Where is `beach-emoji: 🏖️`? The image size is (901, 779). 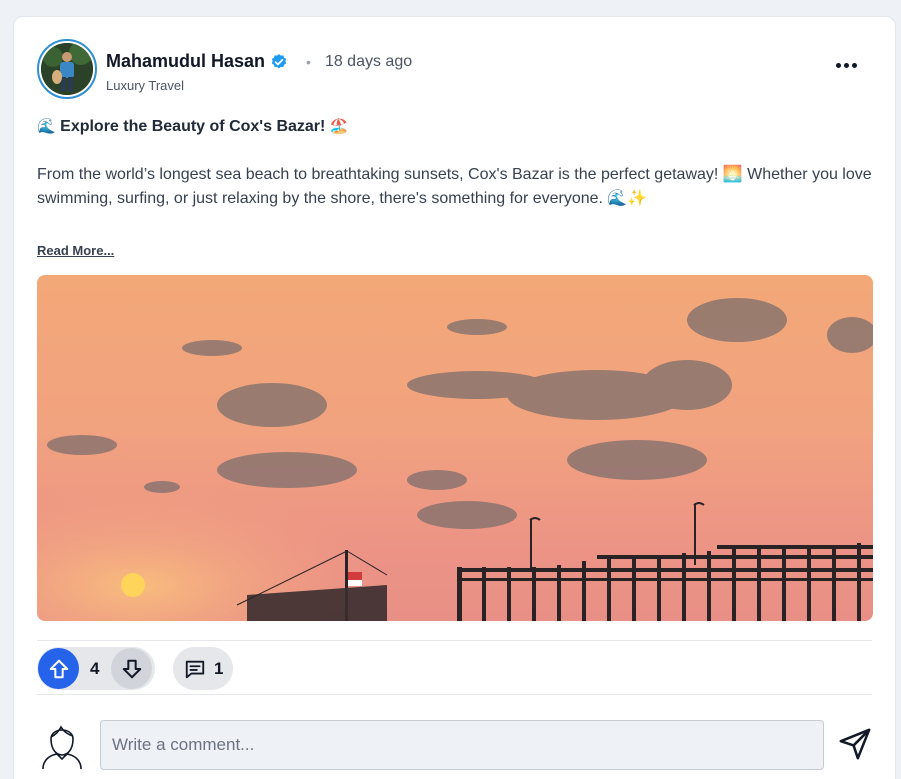 beach-emoji: 🏖️ is located at coordinates (339, 126).